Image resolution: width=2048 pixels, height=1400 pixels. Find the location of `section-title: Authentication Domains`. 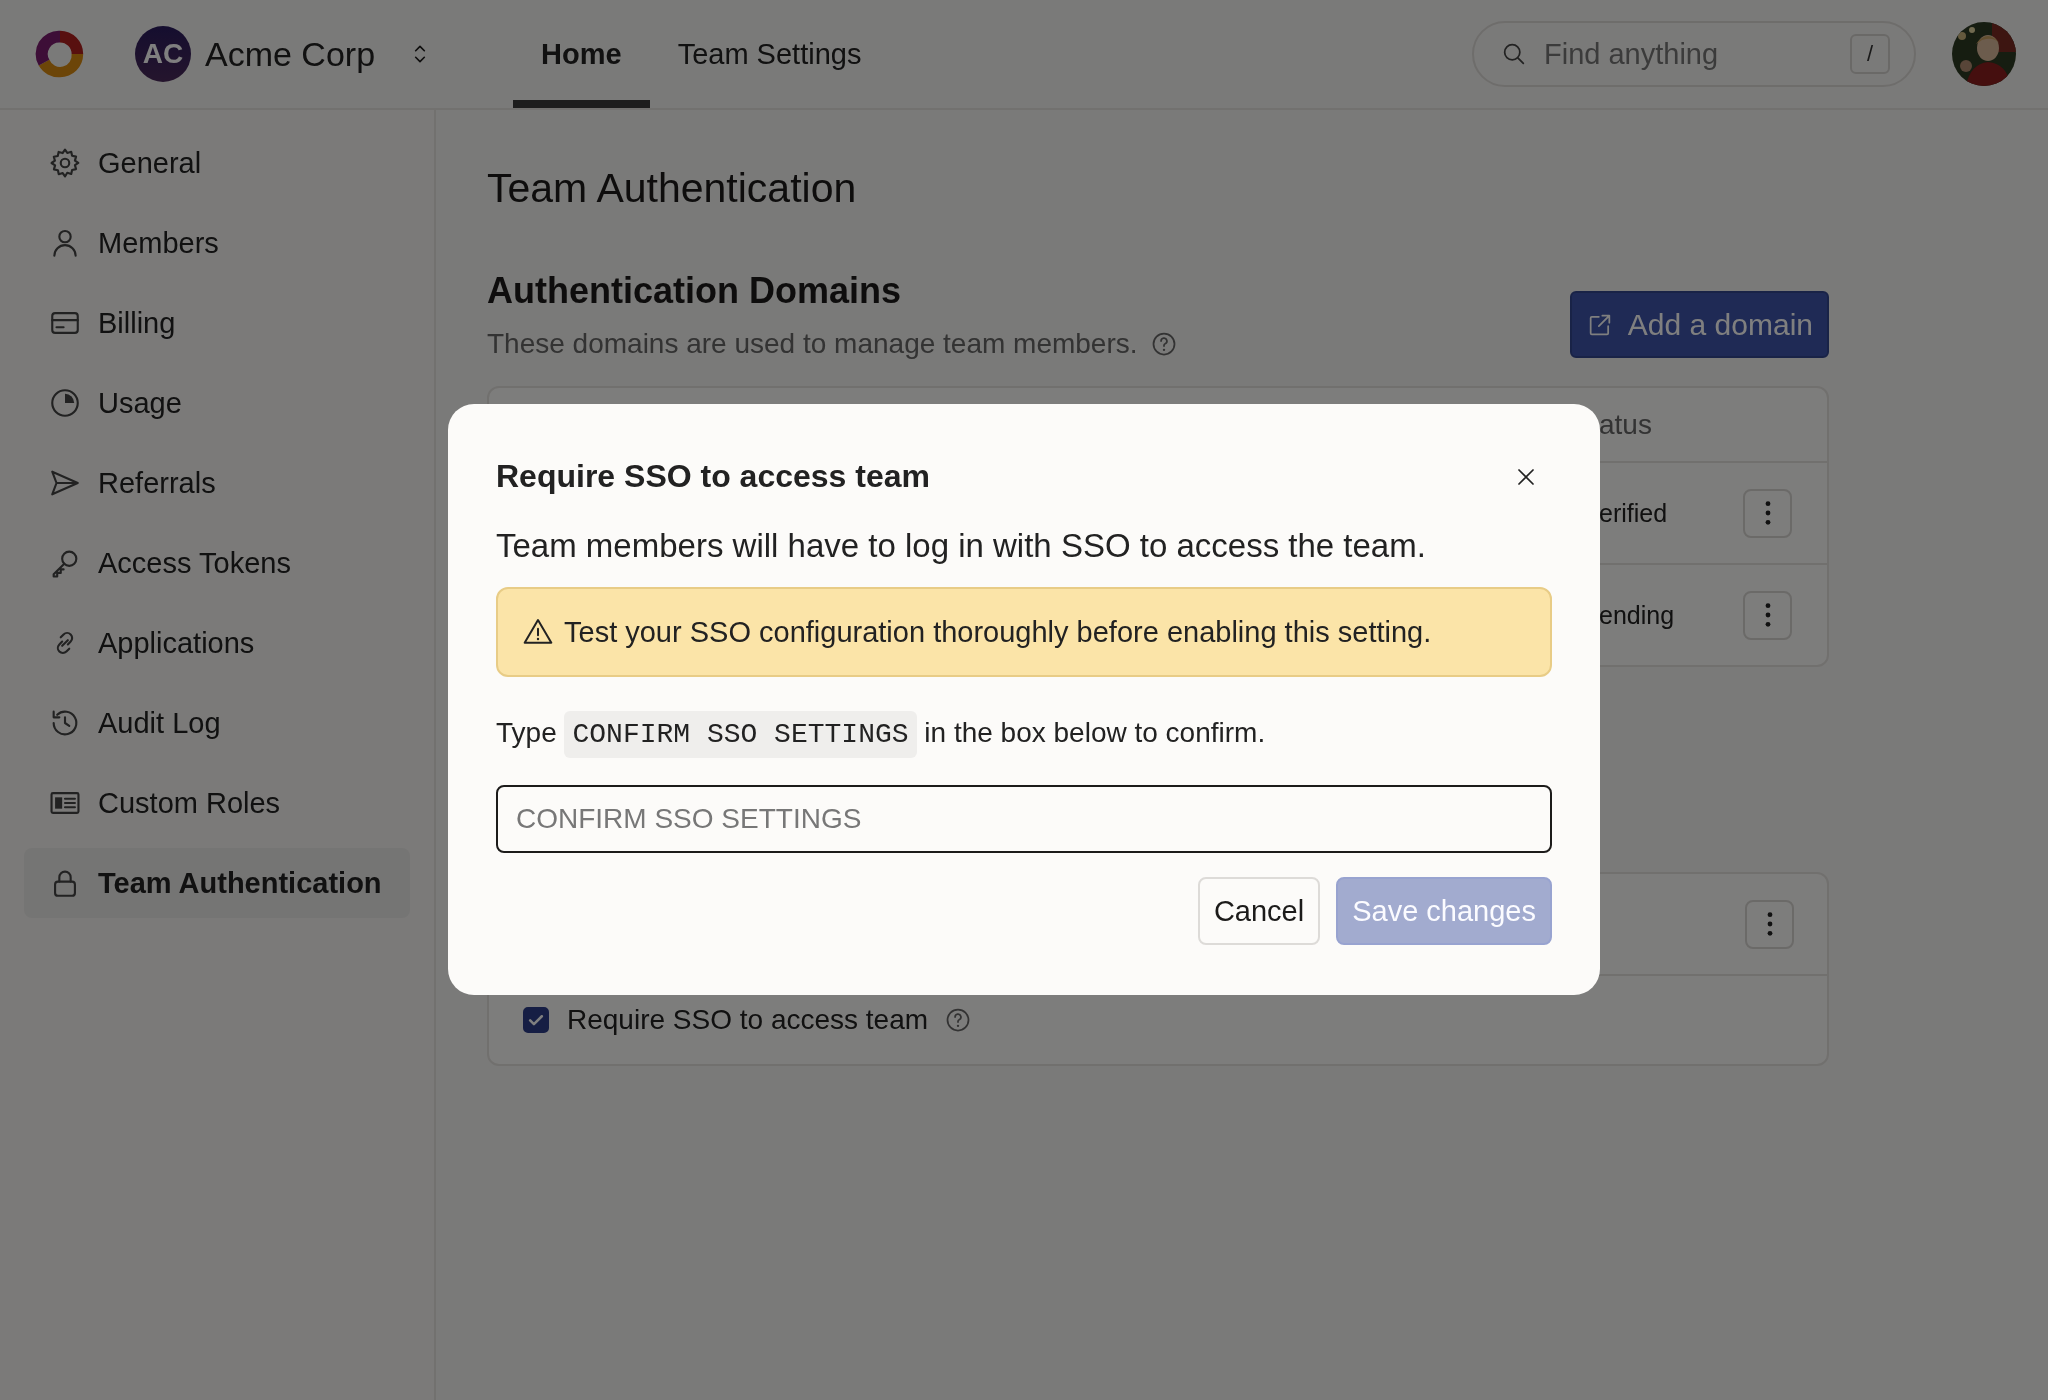

section-title: Authentication Domains is located at coordinates (695, 291).